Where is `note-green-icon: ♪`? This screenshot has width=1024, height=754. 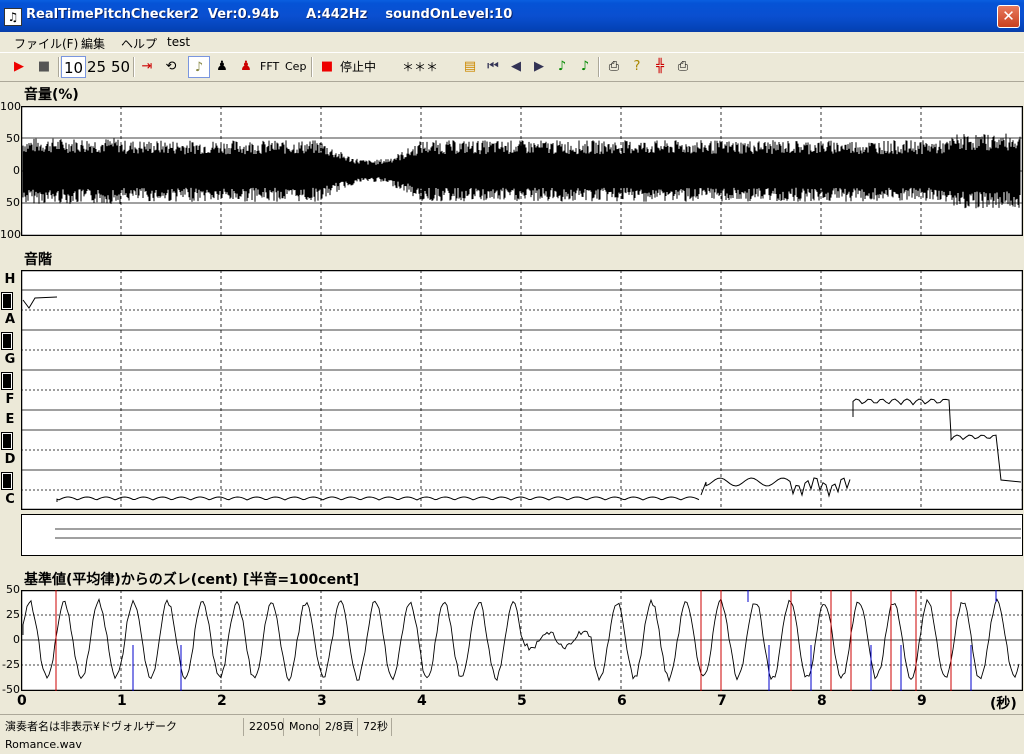
note-green-icon: ♪ is located at coordinates (562, 67).